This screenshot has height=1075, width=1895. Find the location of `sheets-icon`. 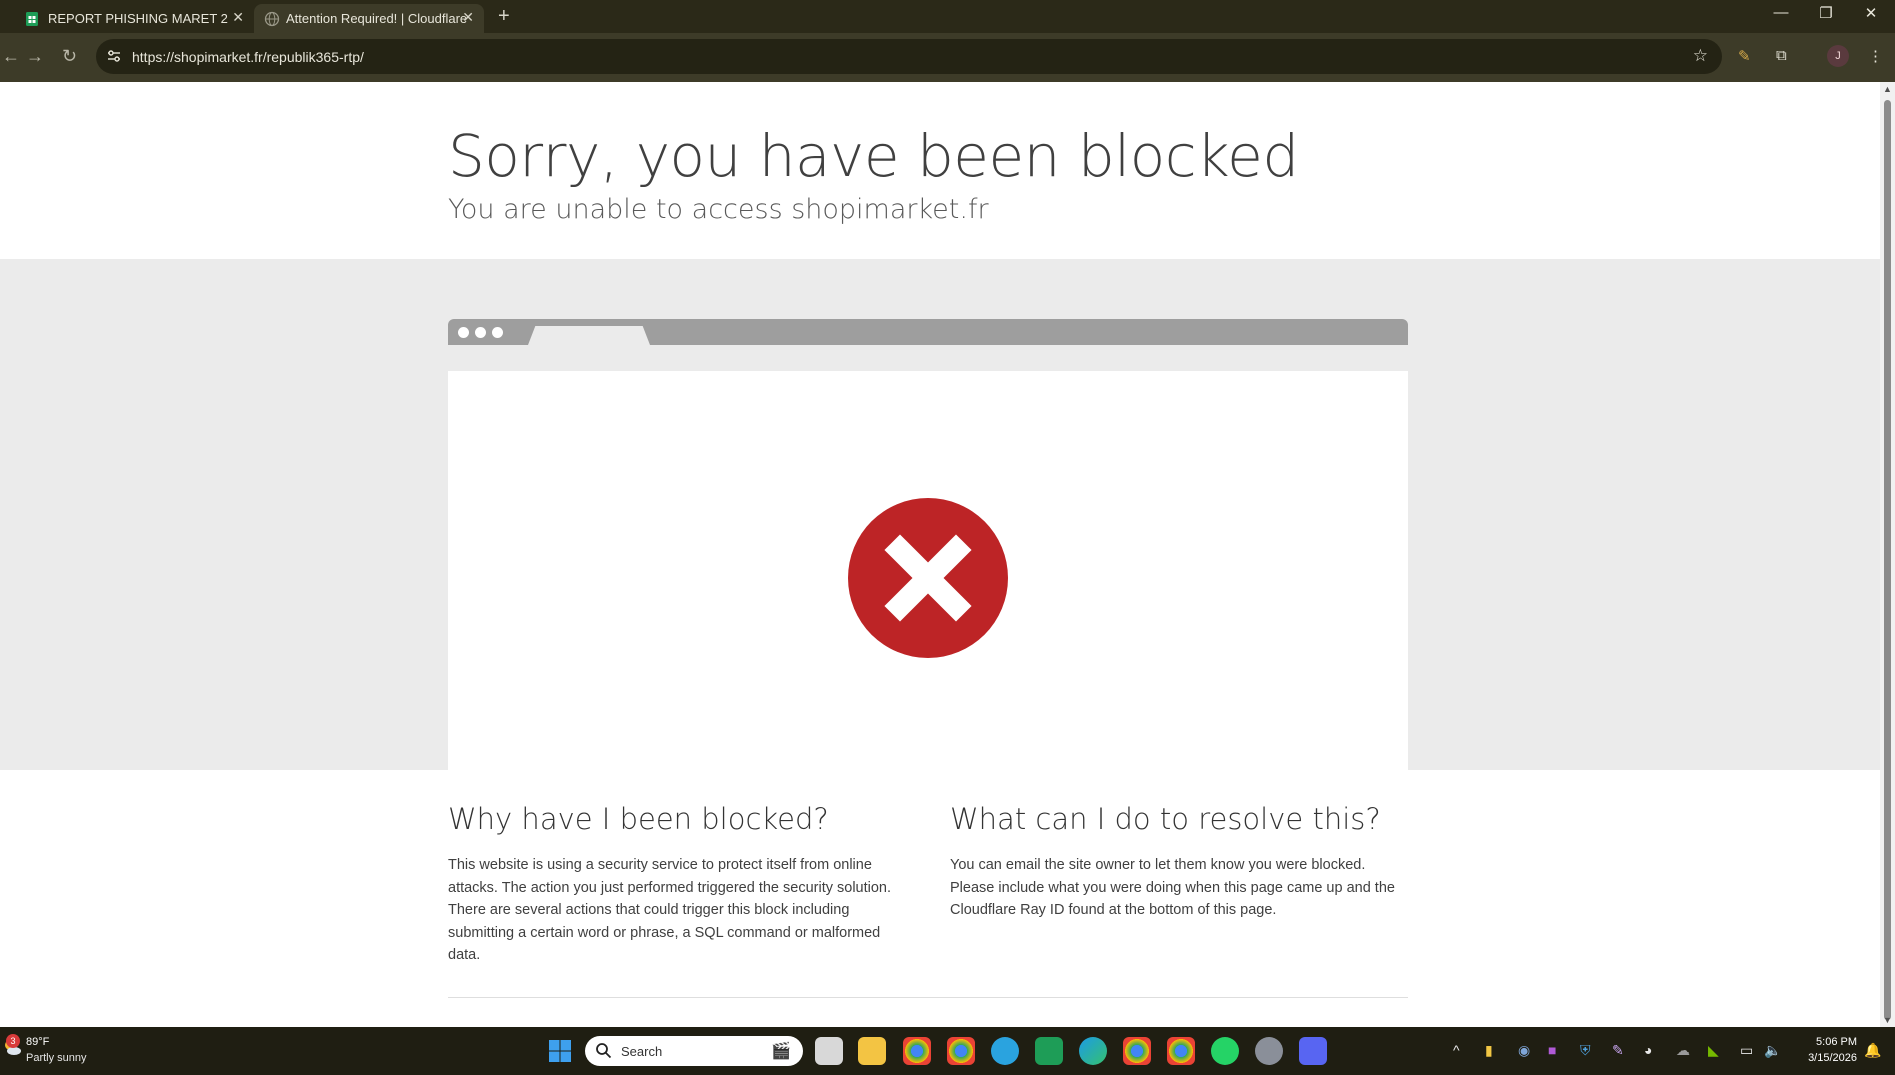

sheets-icon is located at coordinates (1049, 1051).